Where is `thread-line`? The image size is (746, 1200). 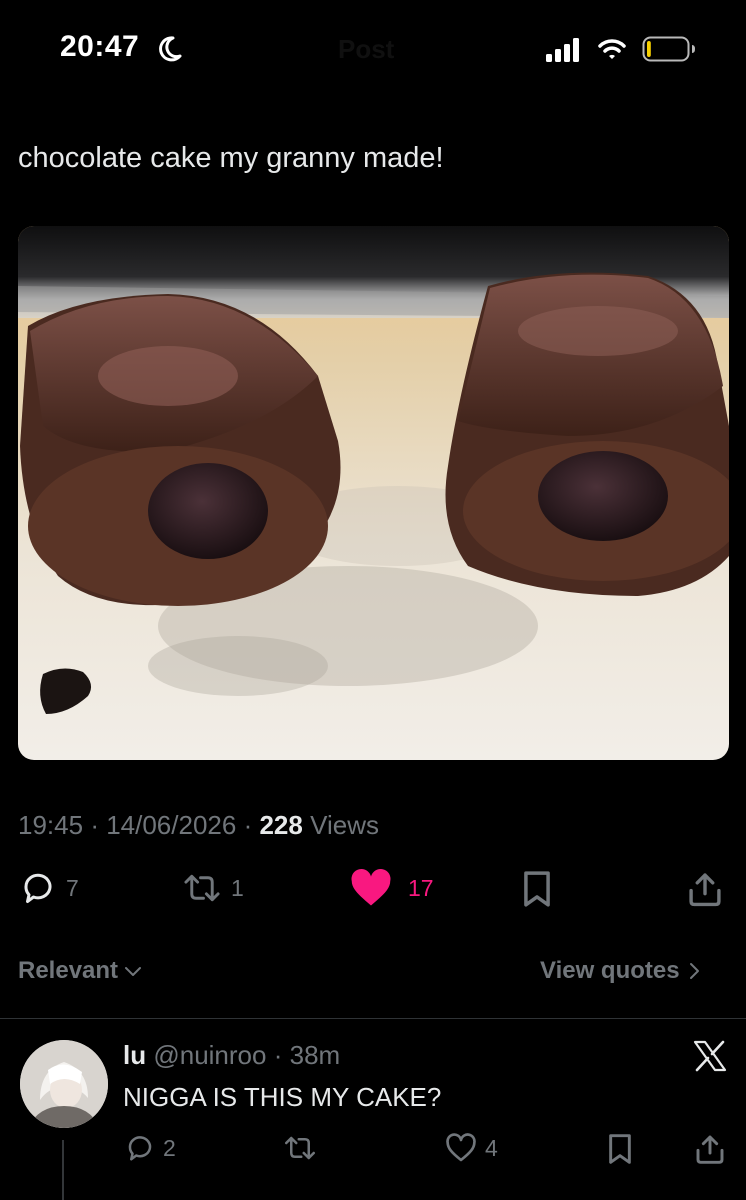
thread-line is located at coordinates (63, 1170).